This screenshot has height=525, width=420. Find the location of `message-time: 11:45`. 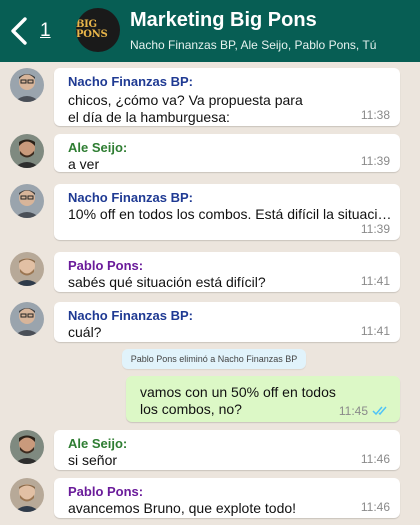

message-time: 11:45 is located at coordinates (353, 411).